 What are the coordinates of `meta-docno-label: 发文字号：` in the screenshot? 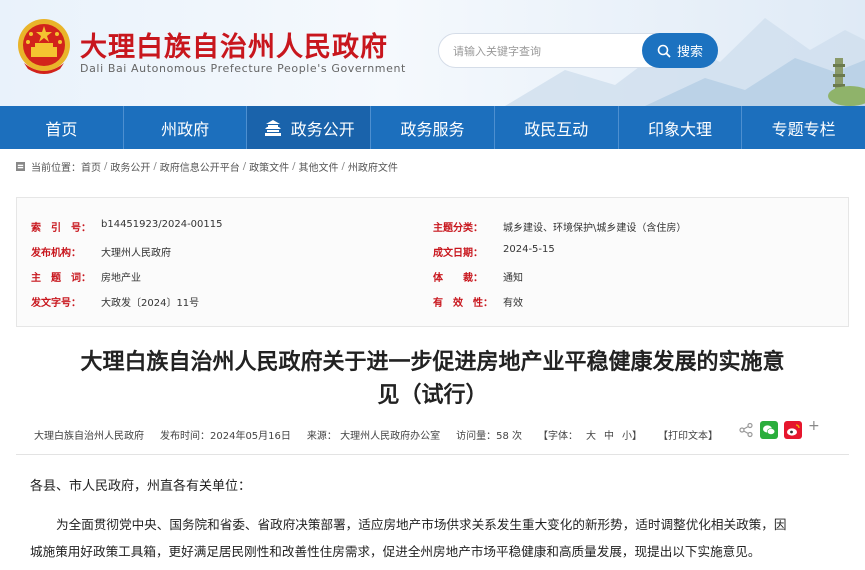 It's located at (56, 303).